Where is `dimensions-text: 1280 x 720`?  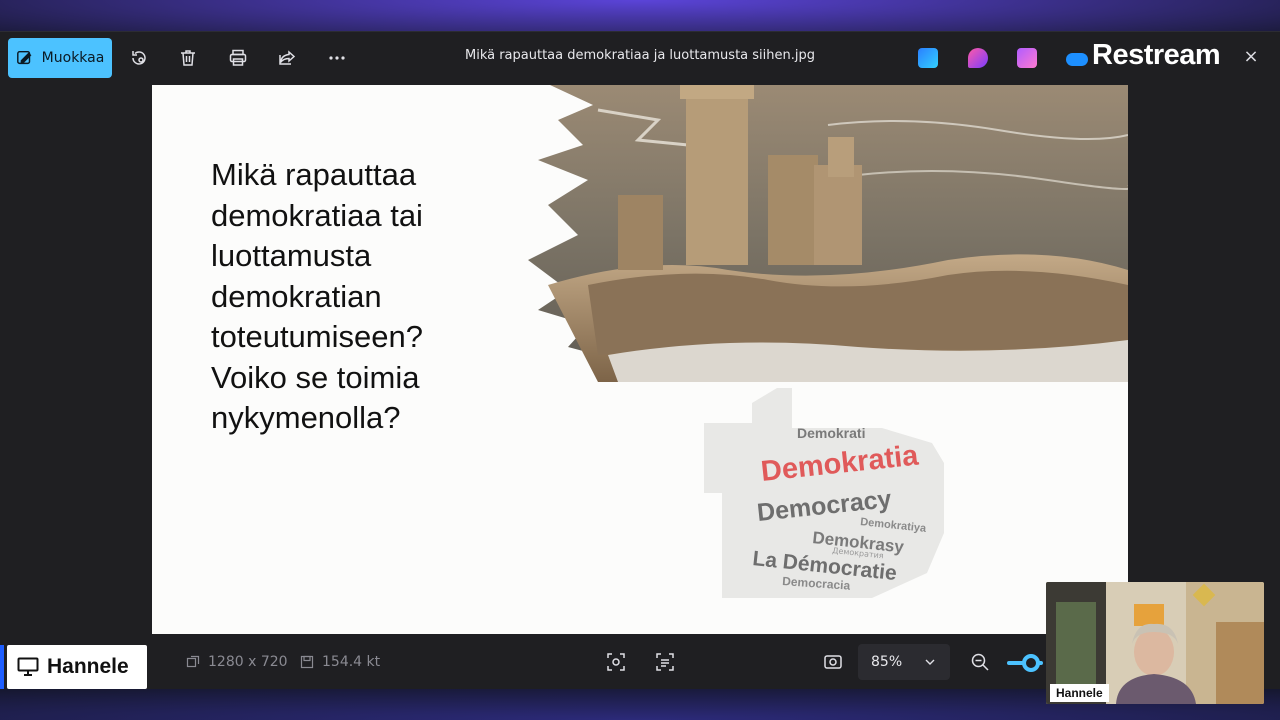 dimensions-text: 1280 x 720 is located at coordinates (248, 662).